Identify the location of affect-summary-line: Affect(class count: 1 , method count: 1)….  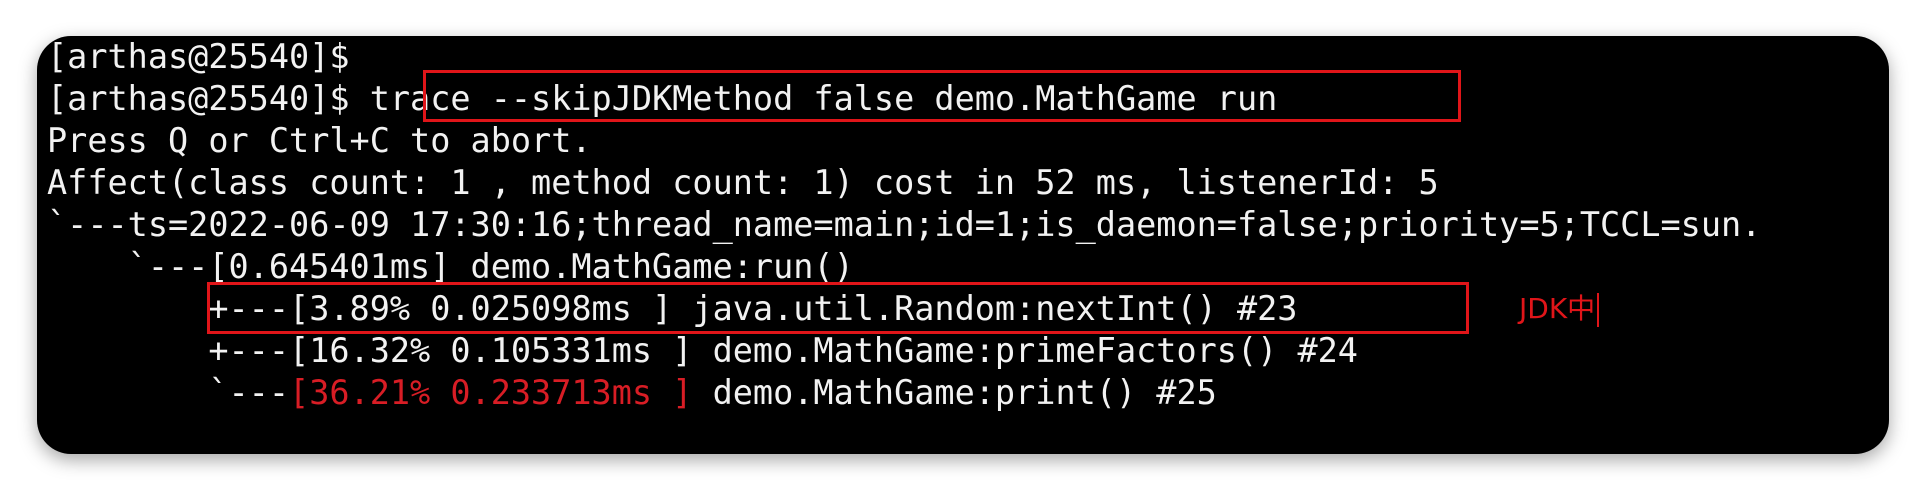
(743, 182).